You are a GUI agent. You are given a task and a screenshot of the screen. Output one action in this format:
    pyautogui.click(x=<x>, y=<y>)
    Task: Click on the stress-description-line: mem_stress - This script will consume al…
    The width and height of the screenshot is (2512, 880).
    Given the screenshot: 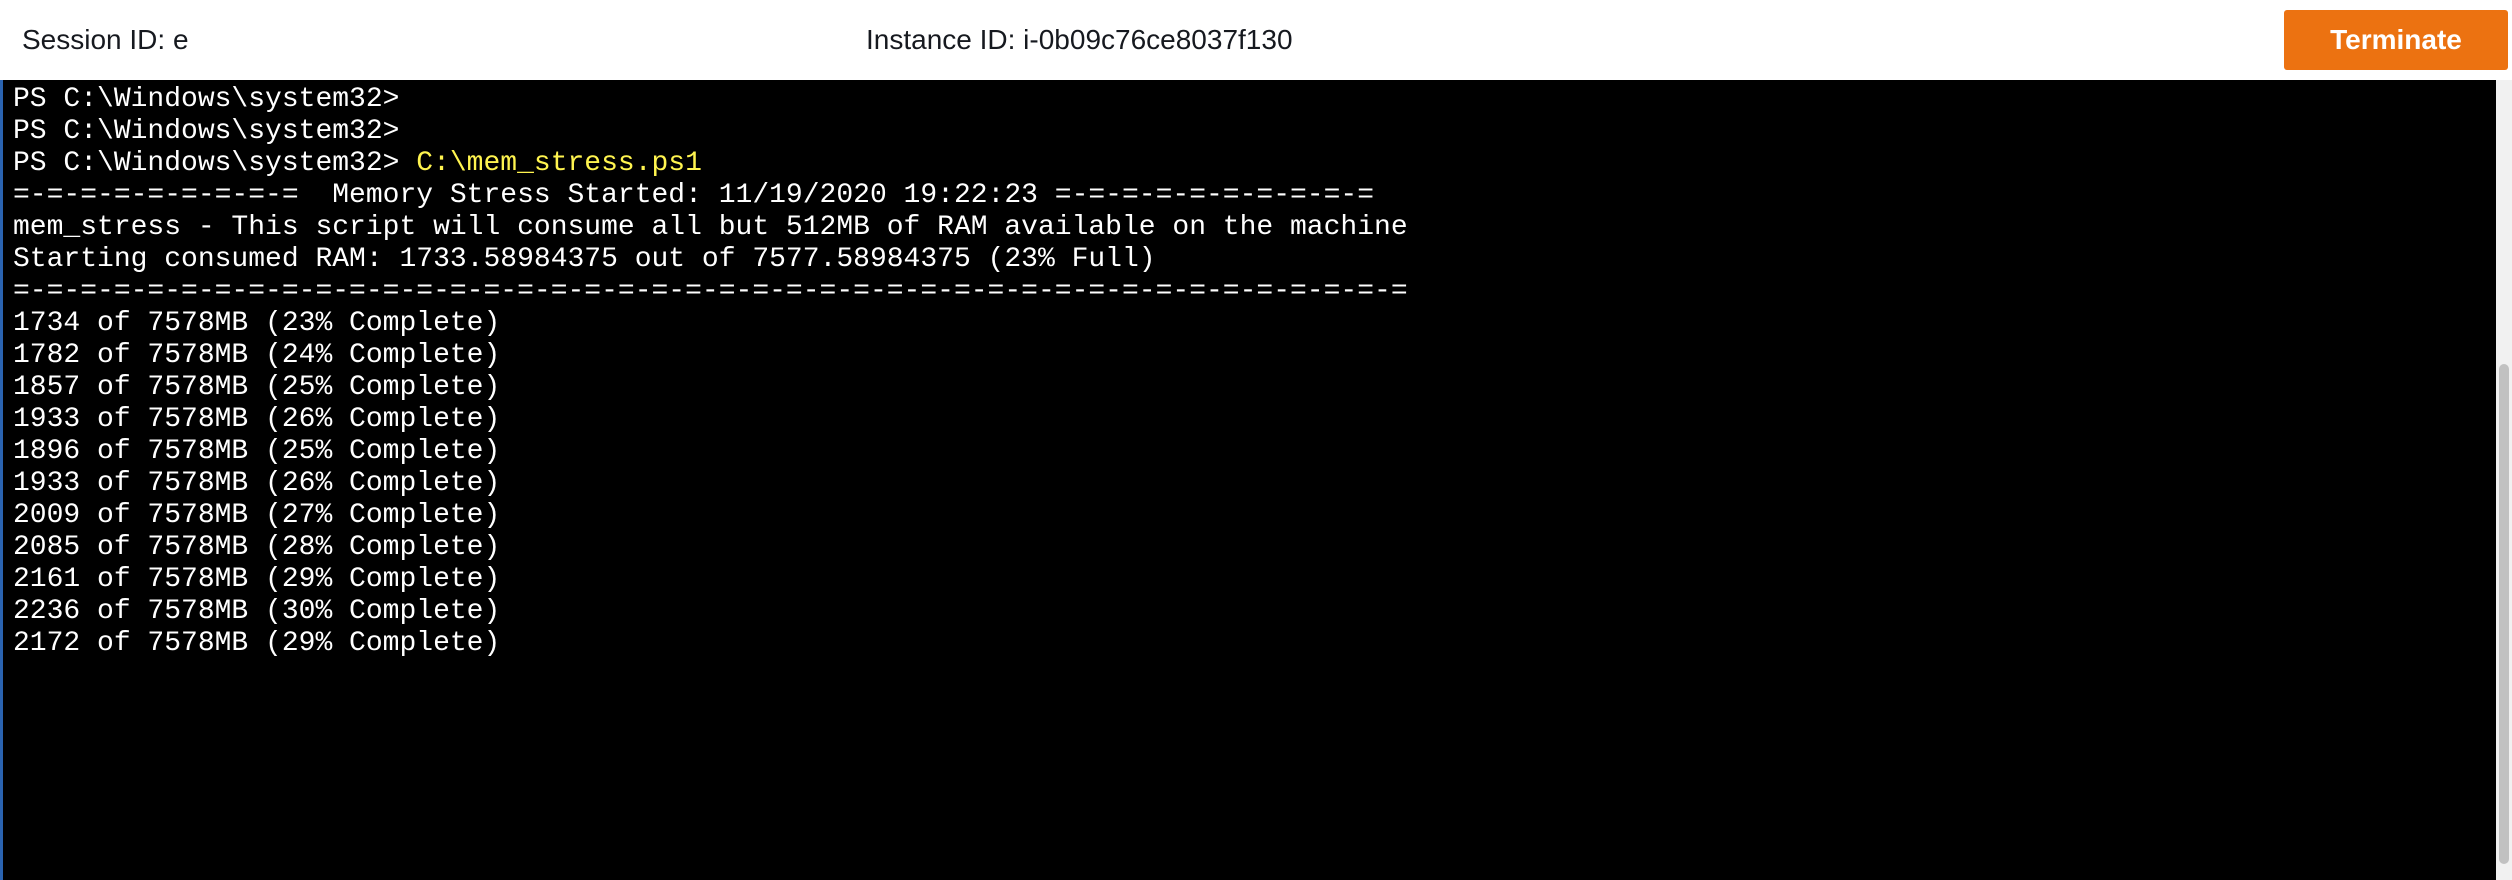 What is the action you would take?
    pyautogui.click(x=710, y=227)
    